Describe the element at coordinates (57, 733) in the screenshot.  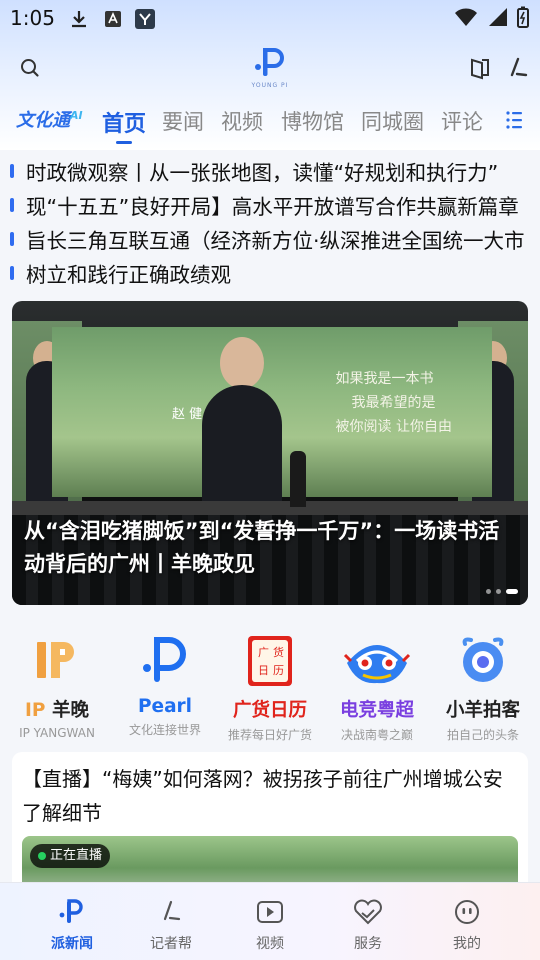
I see `service-subtitle: IP YANGWAN` at that location.